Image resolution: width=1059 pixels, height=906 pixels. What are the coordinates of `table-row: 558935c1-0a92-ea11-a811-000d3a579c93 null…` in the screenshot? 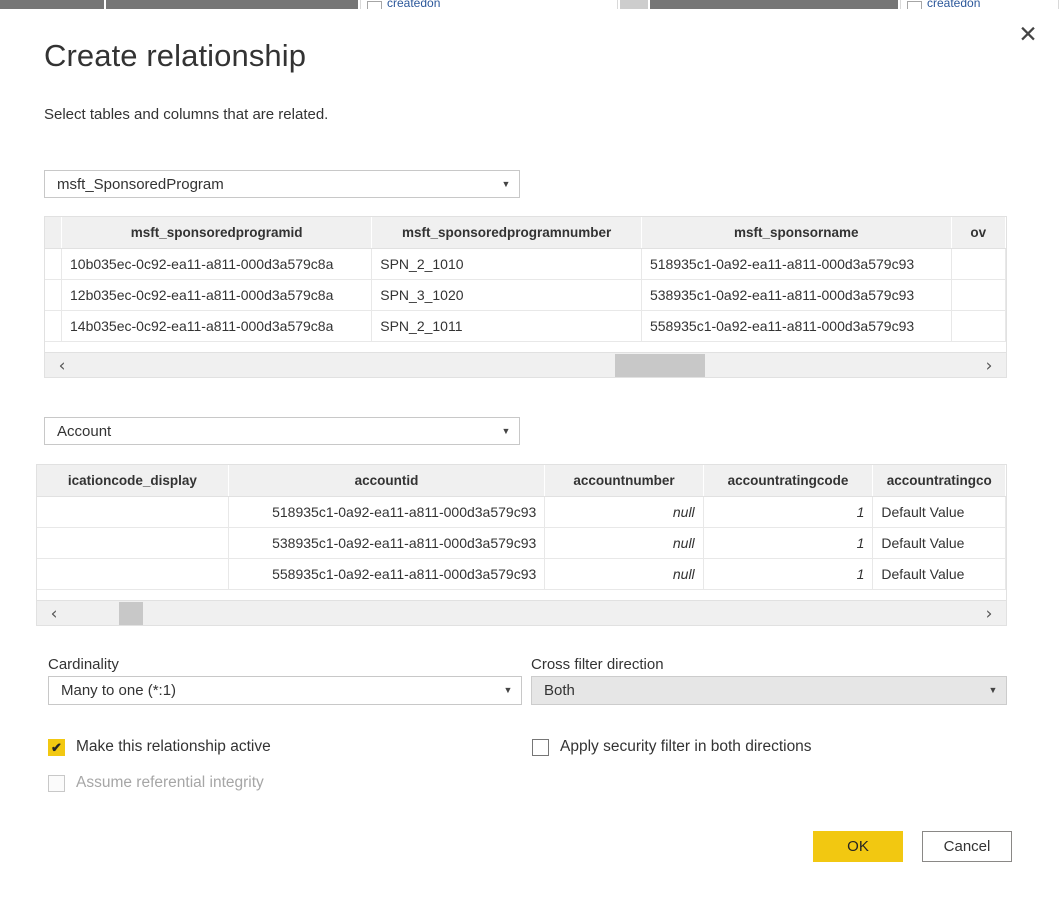 It's located at (521, 574).